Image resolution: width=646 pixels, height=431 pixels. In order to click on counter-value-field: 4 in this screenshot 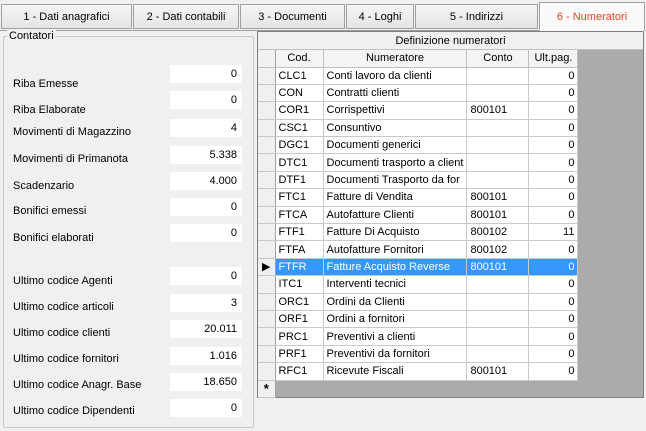, I will do `click(206, 128)`.